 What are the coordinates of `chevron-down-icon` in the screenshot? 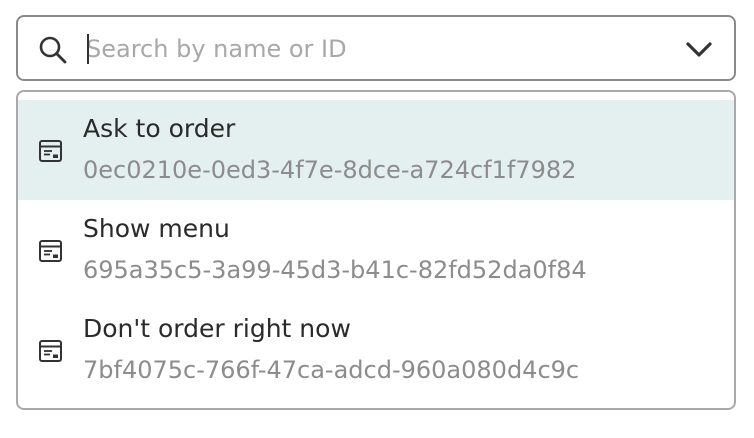 It's located at (699, 49).